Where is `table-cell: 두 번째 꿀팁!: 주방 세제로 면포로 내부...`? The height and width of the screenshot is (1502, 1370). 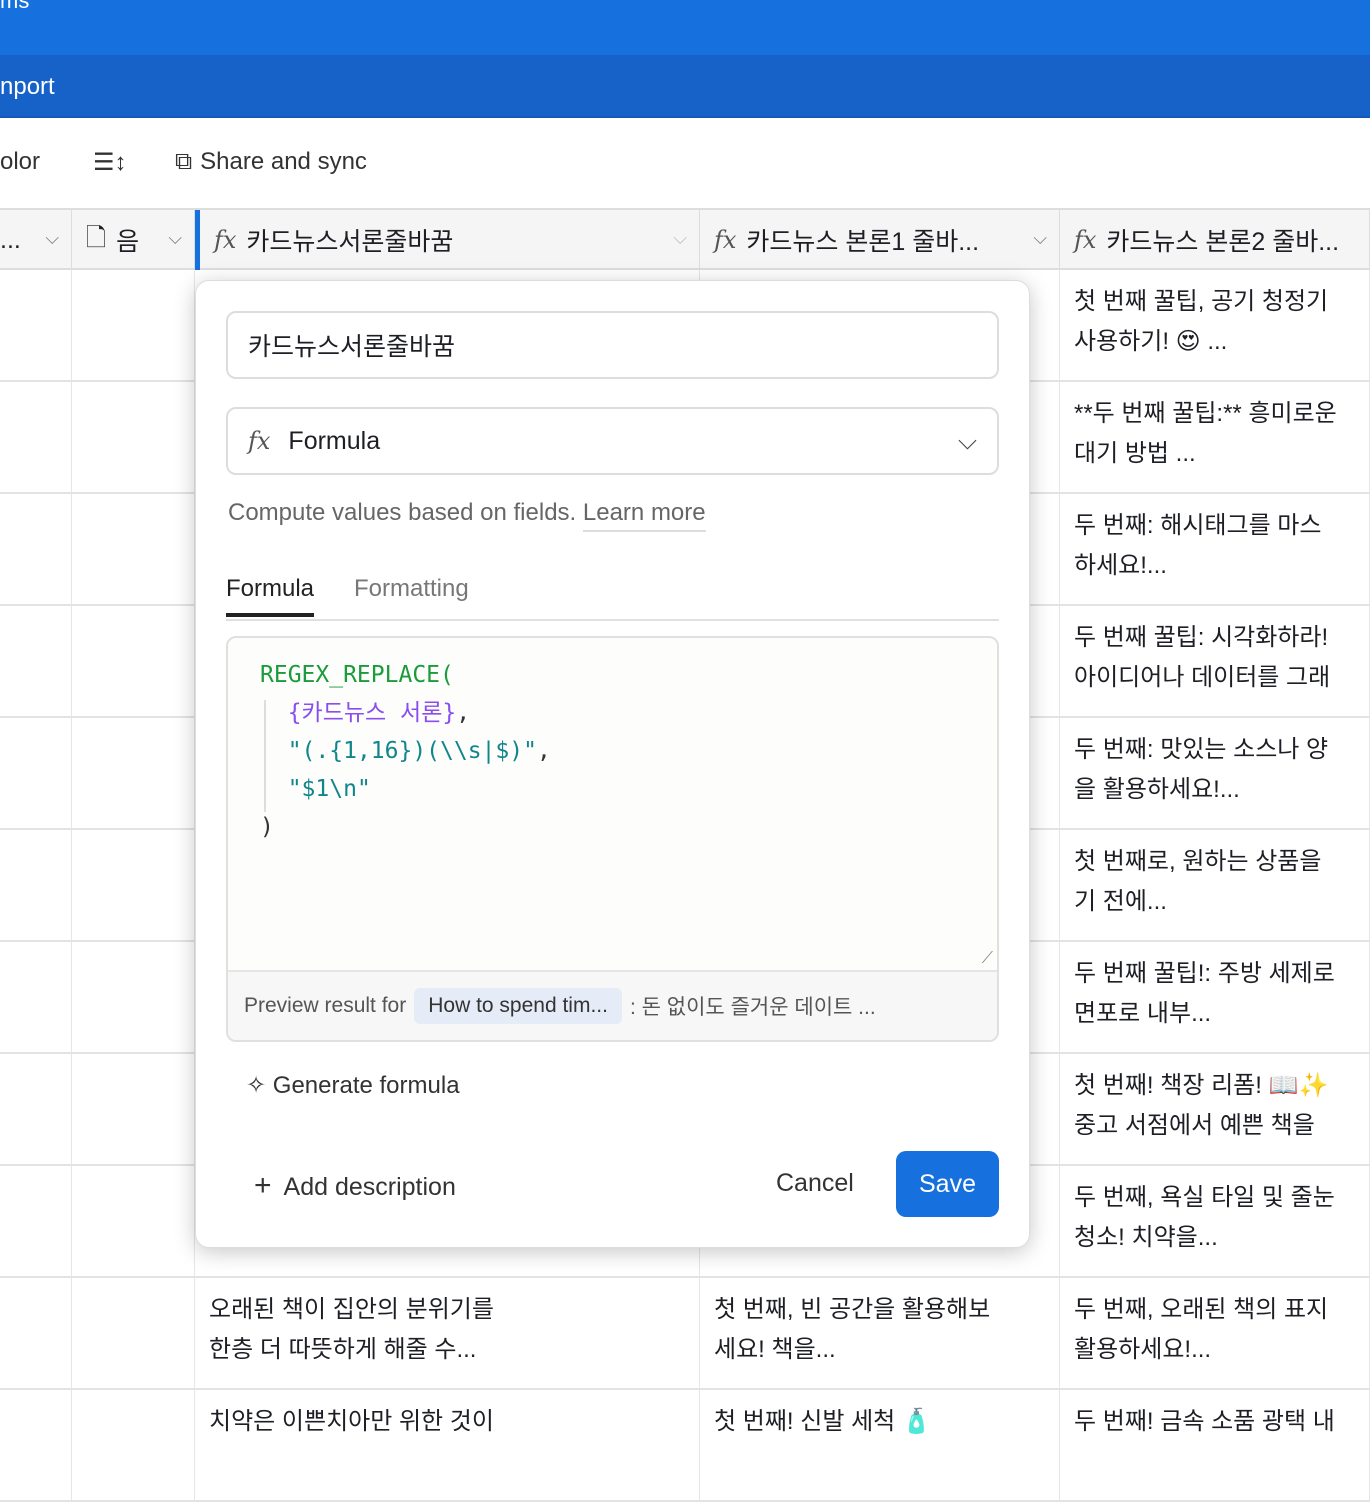 table-cell: 두 번째 꿀팁!: 주방 세제로 면포로 내부... is located at coordinates (1215, 997).